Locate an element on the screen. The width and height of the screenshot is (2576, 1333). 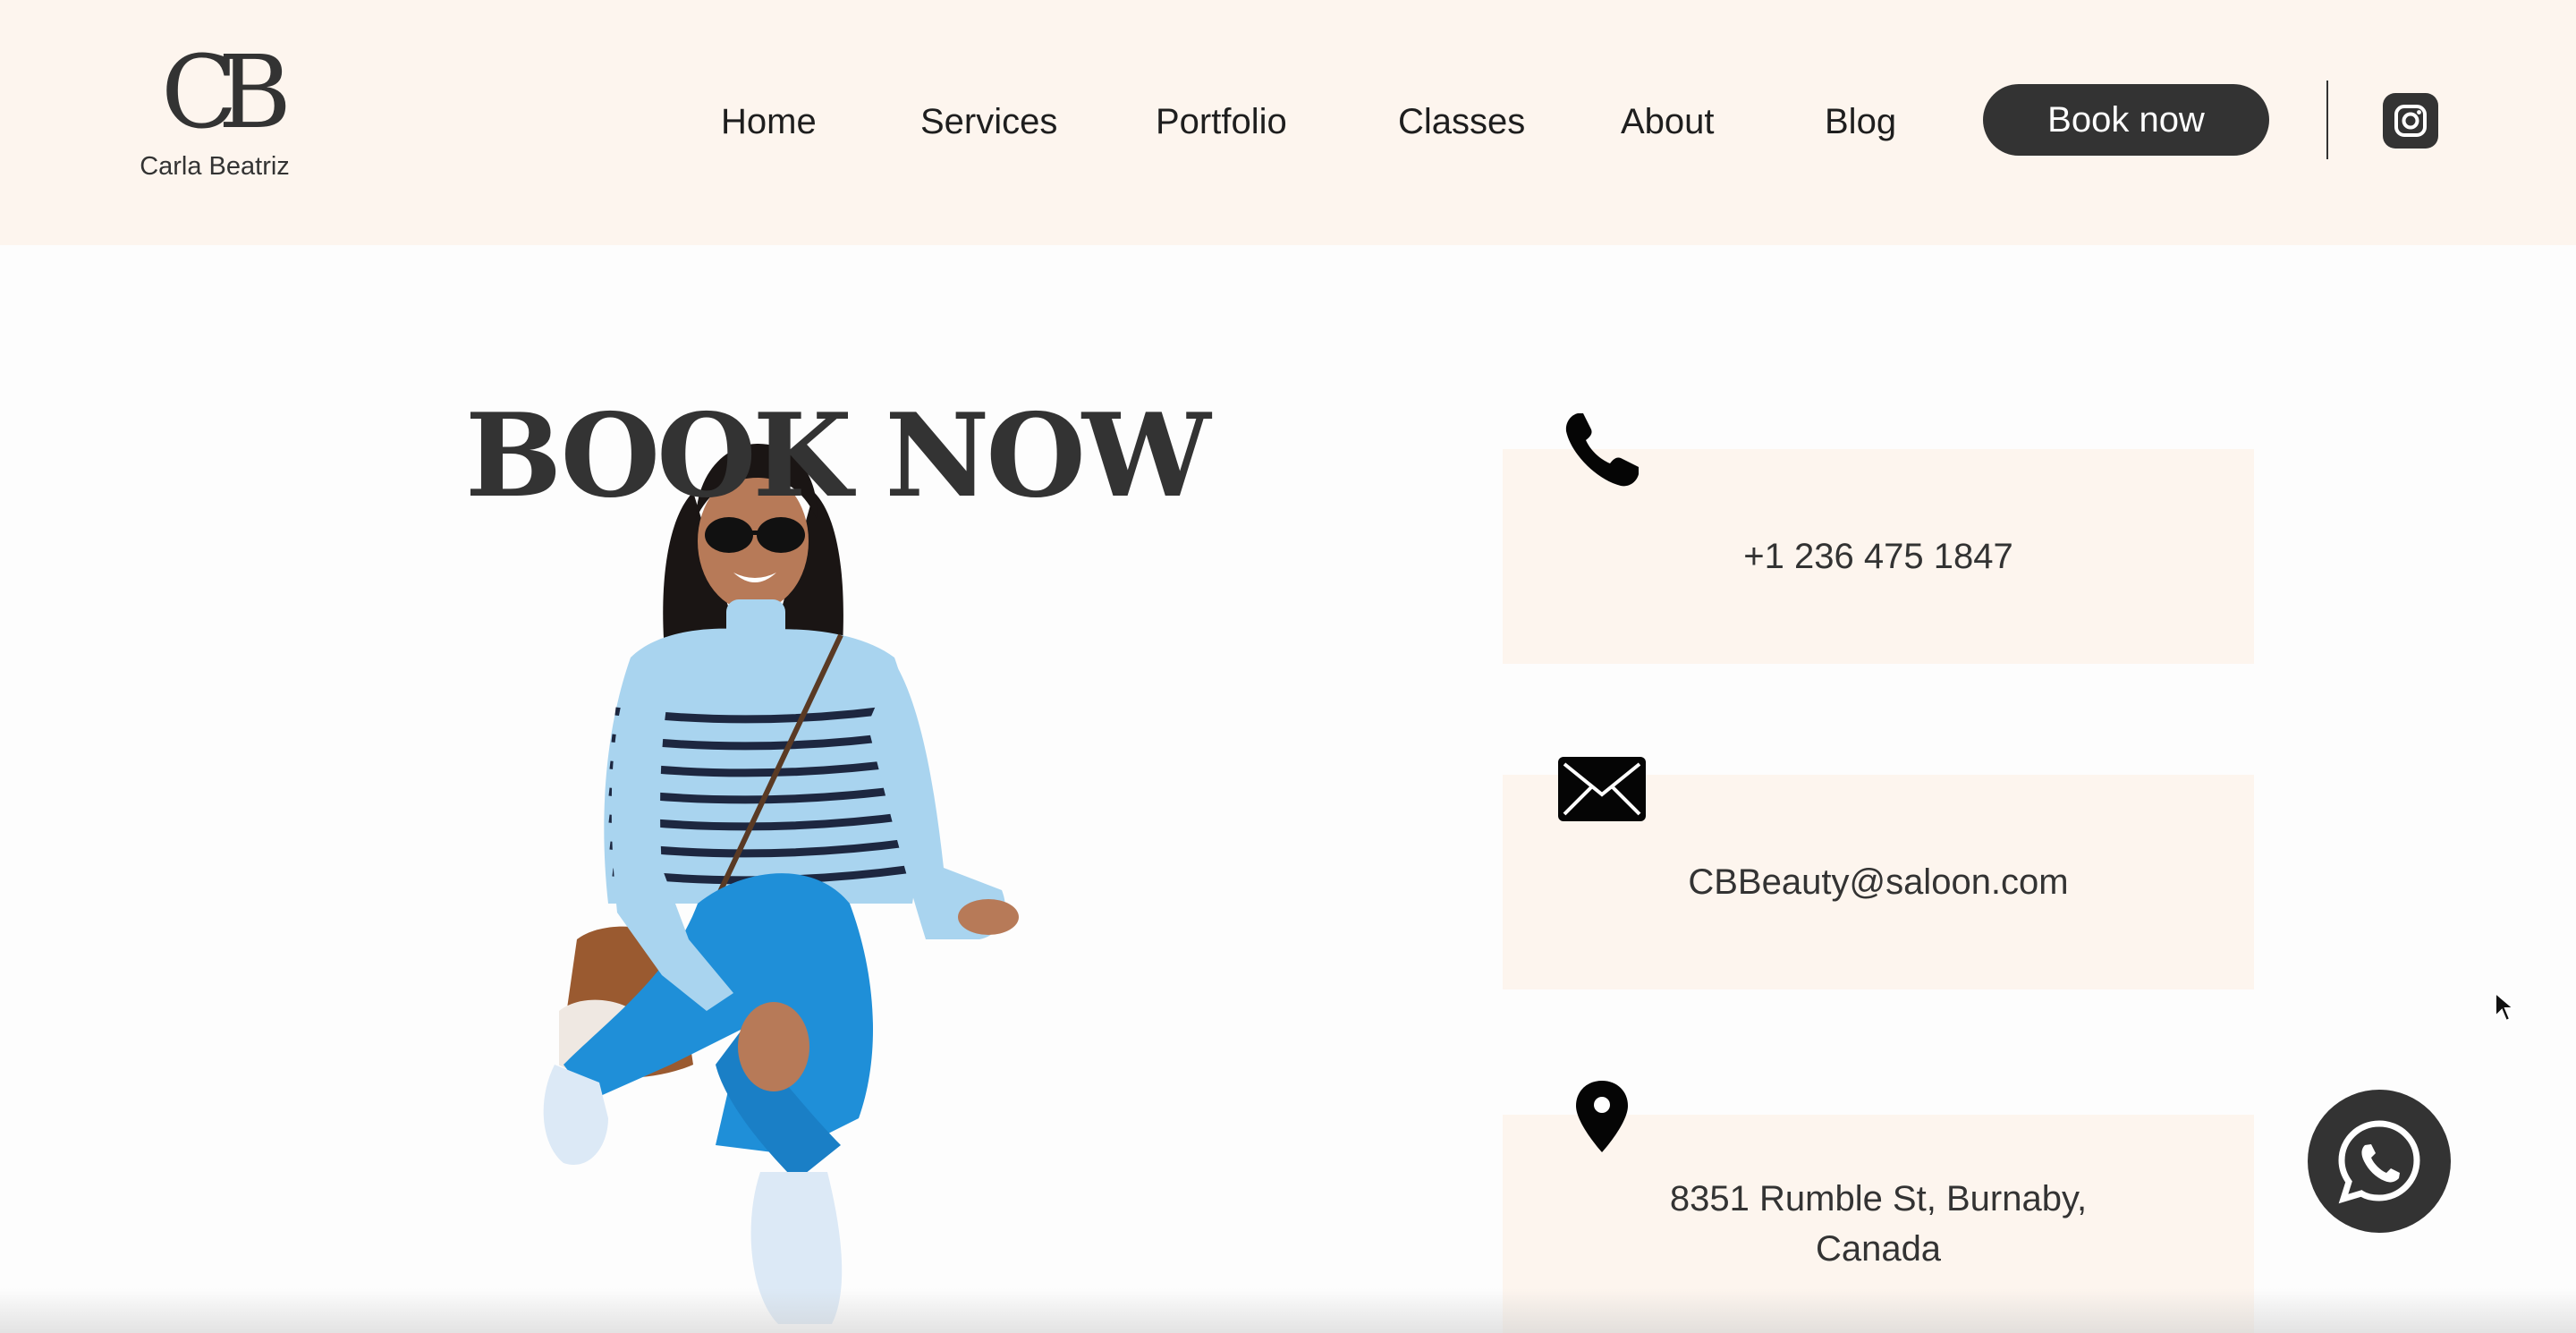
nav-blog: Blog is located at coordinates (1860, 122).